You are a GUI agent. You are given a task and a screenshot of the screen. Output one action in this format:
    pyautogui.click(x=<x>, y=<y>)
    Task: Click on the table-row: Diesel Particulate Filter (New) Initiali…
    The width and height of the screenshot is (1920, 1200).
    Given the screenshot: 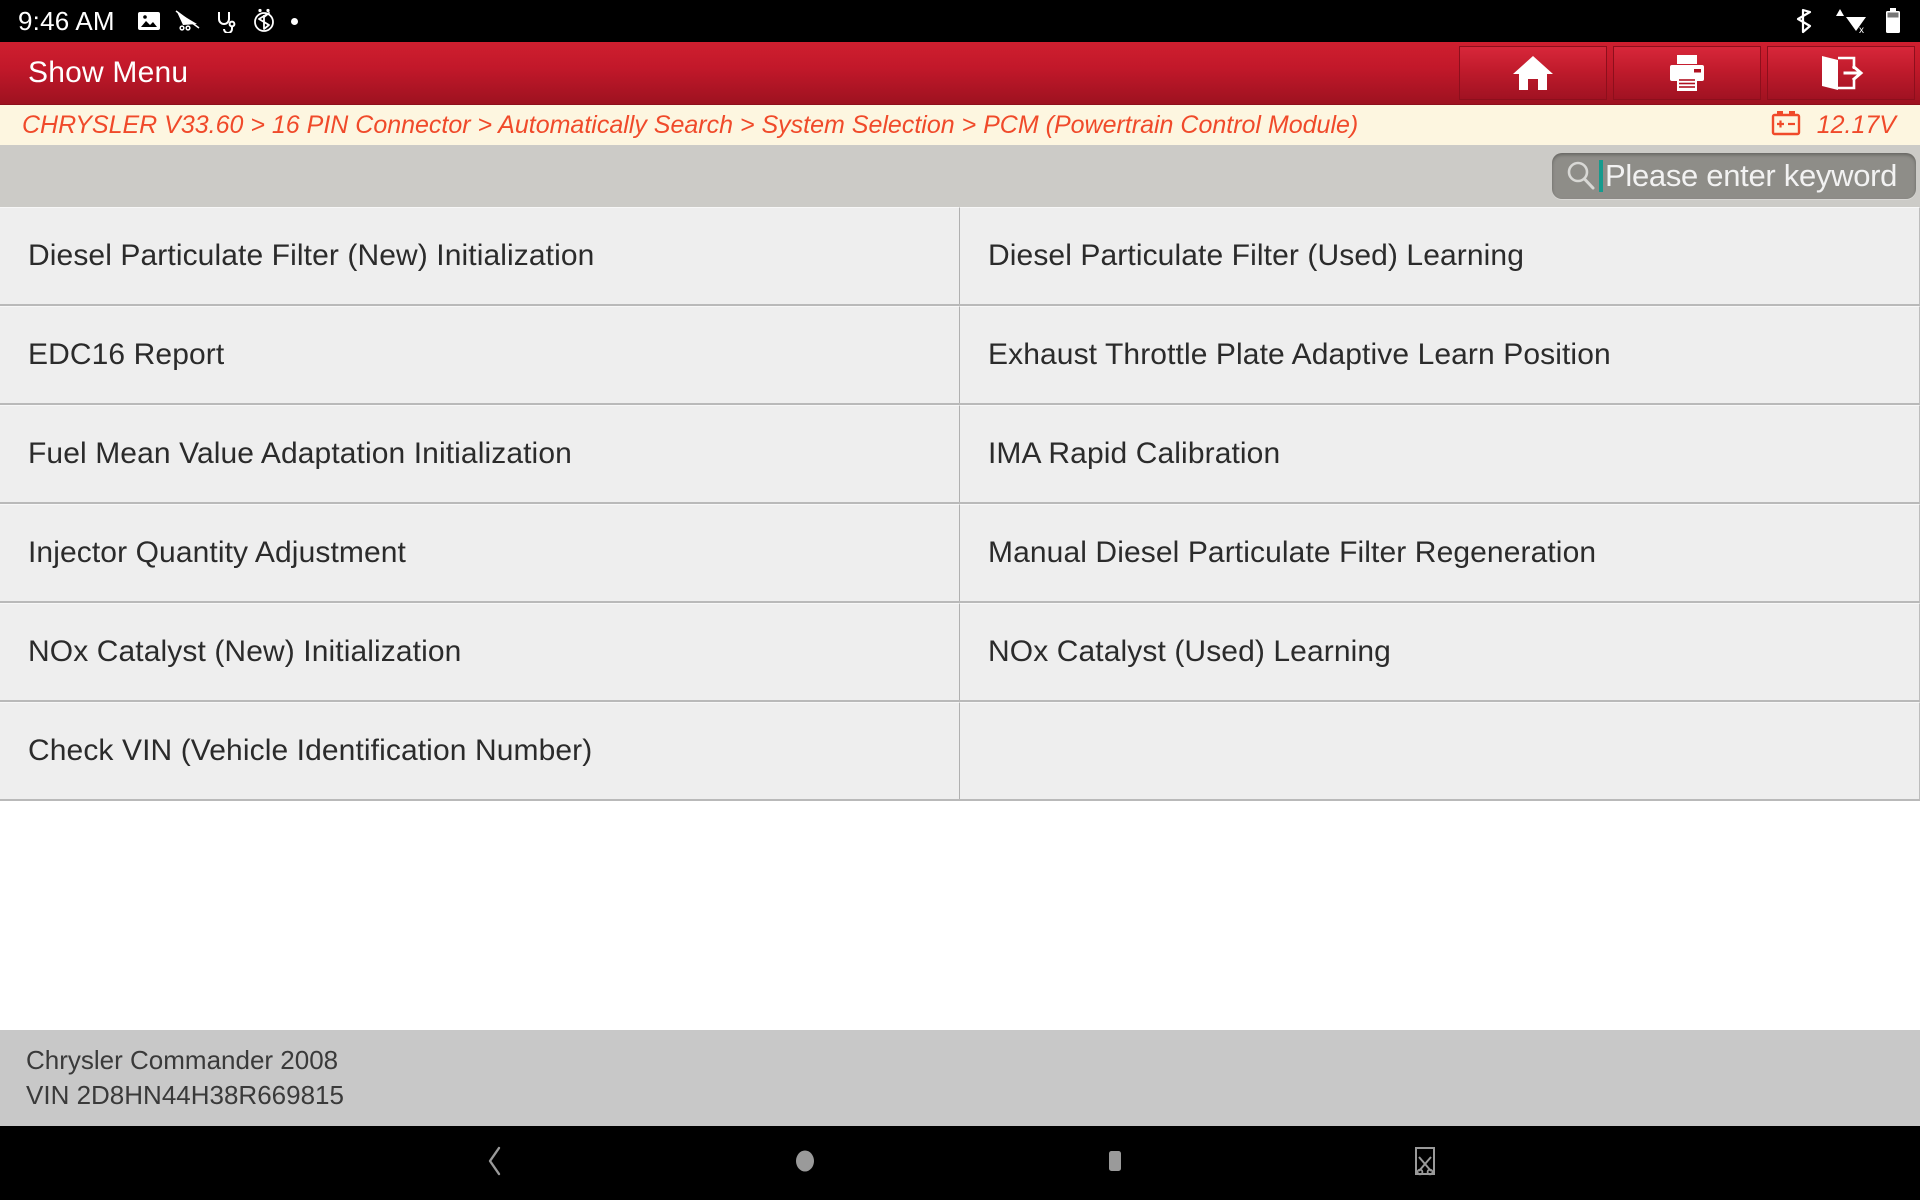 What is the action you would take?
    pyautogui.click(x=960, y=256)
    